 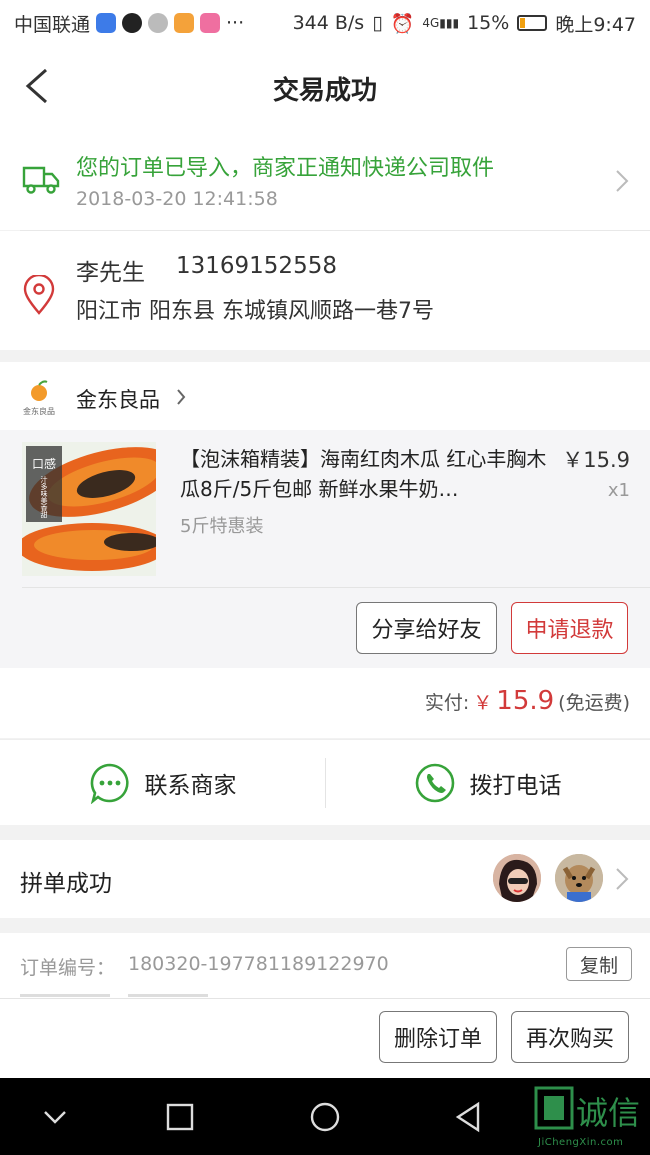 I want to click on product-badge-sub: 汁多味美香甜, so click(x=44, y=497).